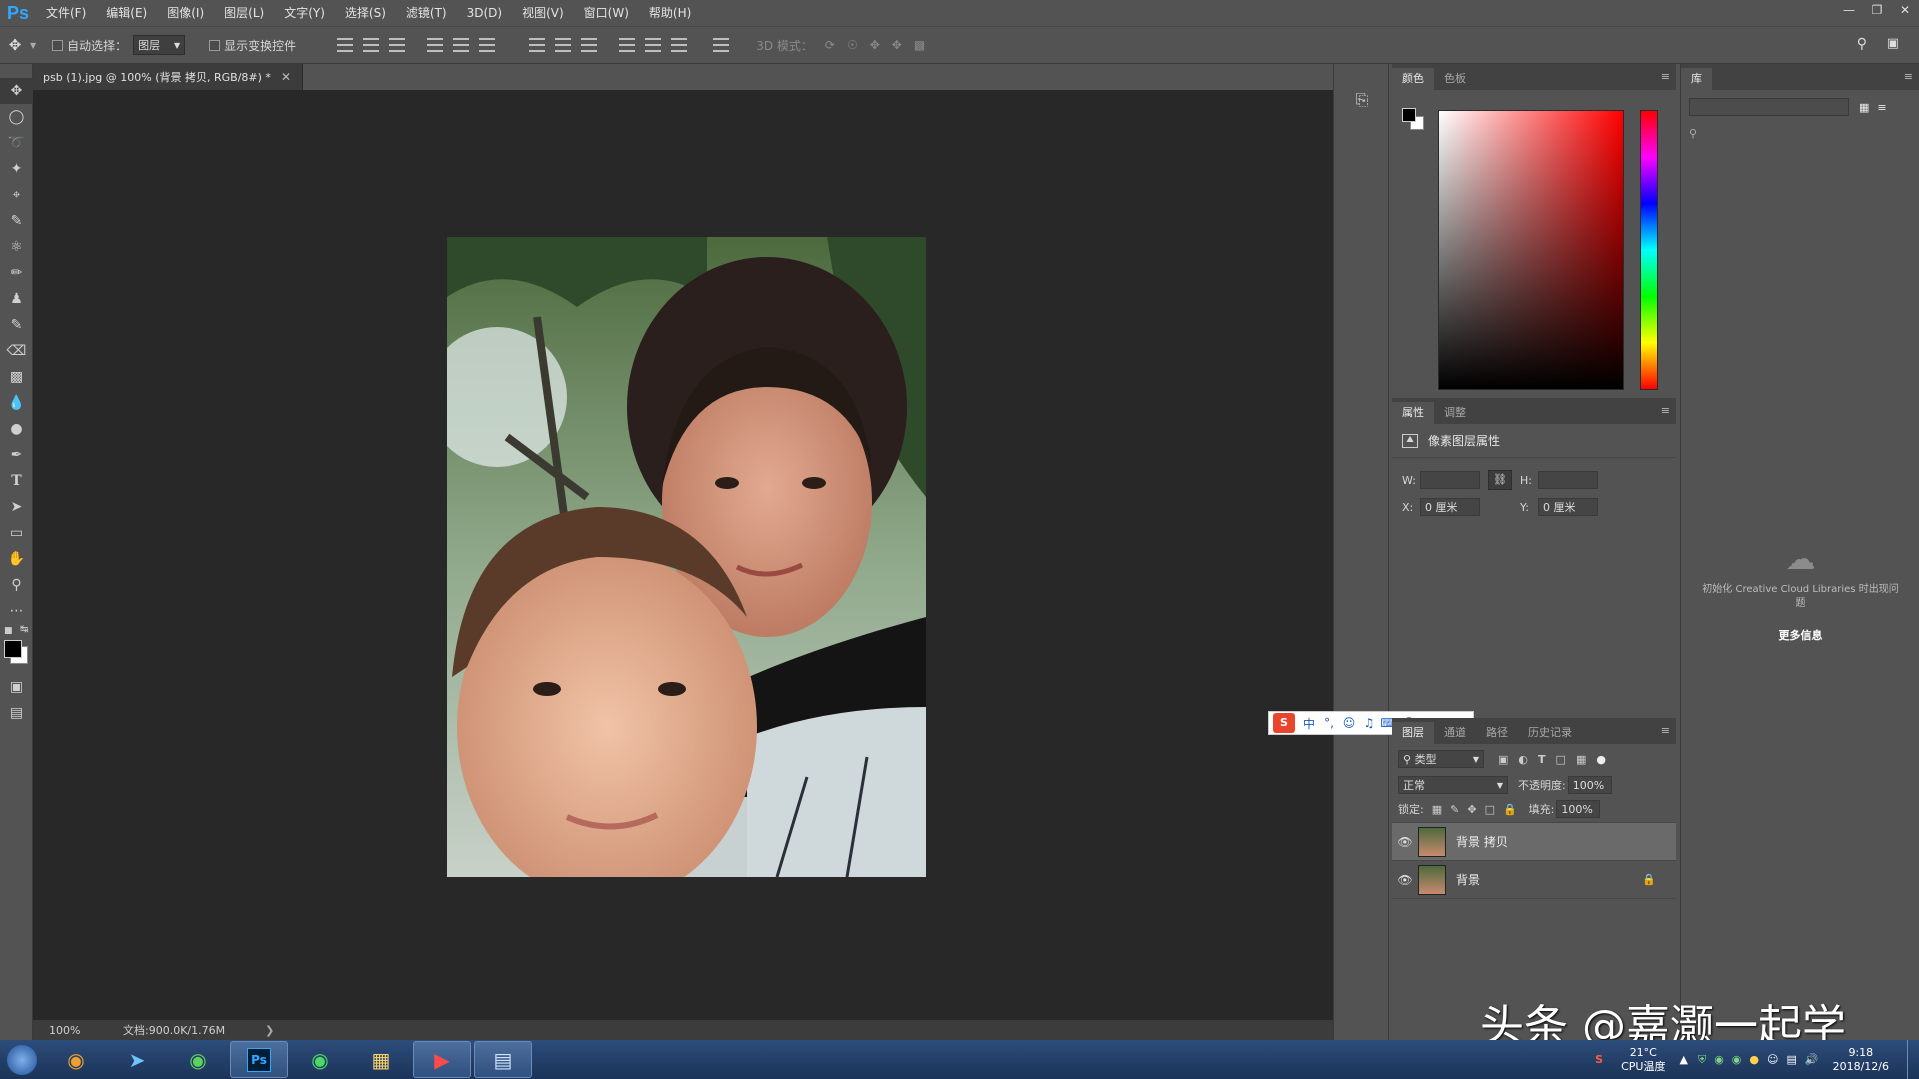 The width and height of the screenshot is (1919, 1079). I want to click on marquee-tool-icon: ◯, so click(16, 117).